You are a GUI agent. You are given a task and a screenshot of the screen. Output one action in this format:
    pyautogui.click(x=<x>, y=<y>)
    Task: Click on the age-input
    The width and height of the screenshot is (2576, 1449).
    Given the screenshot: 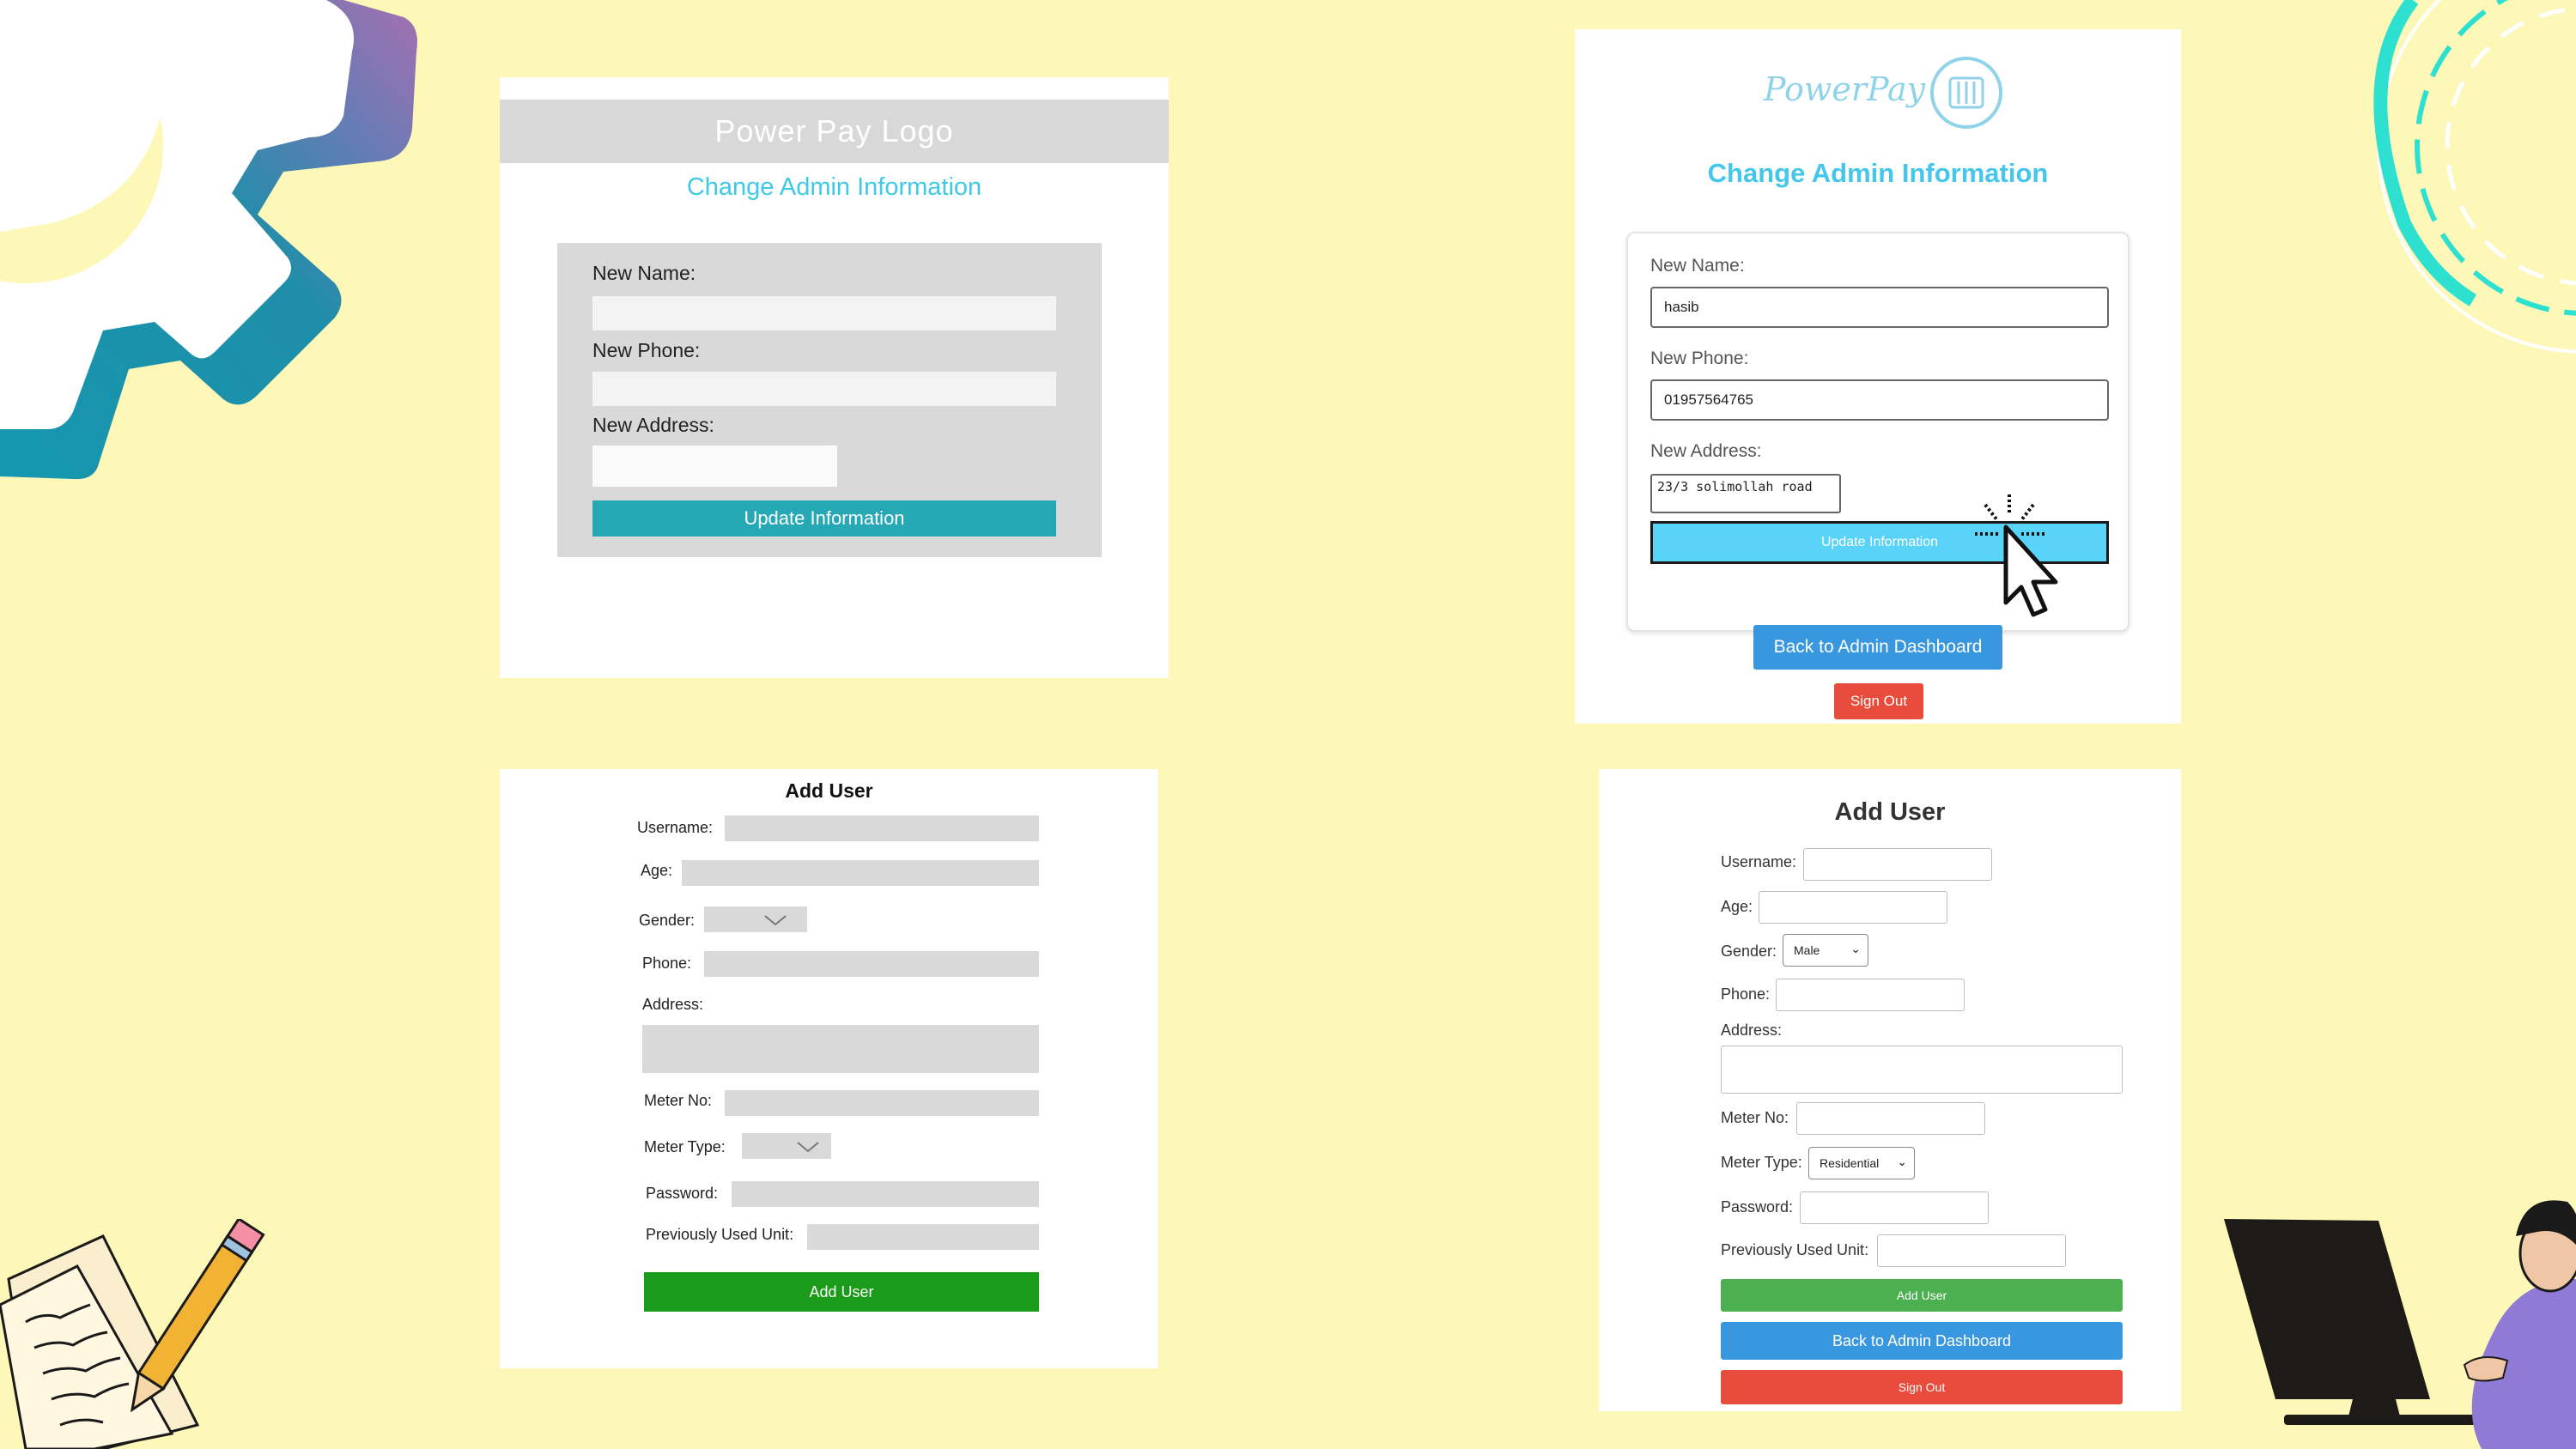 What is the action you would take?
    pyautogui.click(x=1853, y=907)
    